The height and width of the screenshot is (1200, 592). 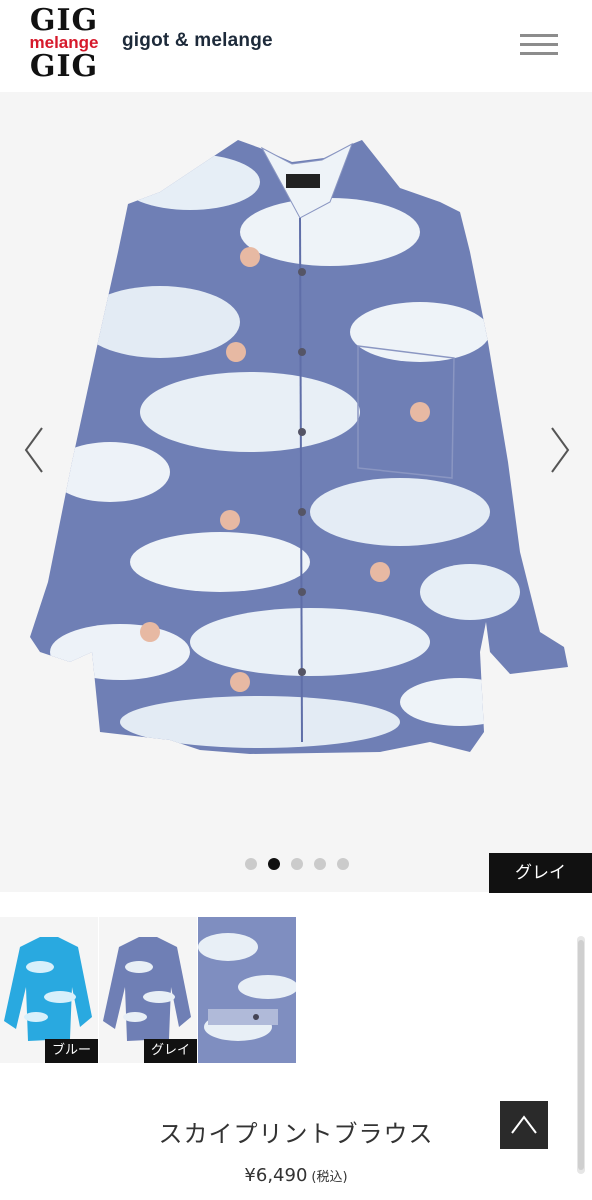 What do you see at coordinates (197, 41) in the screenshot?
I see `brand-name: gigot & melange` at bounding box center [197, 41].